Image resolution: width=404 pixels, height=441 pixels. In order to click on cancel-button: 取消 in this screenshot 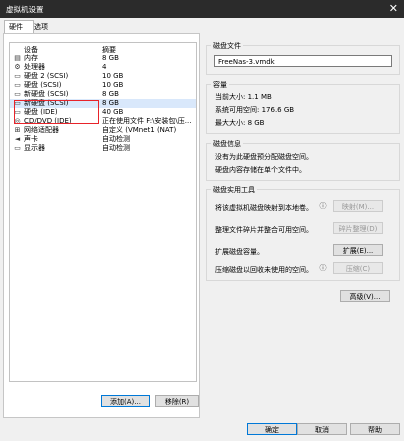, I will do `click(322, 429)`.